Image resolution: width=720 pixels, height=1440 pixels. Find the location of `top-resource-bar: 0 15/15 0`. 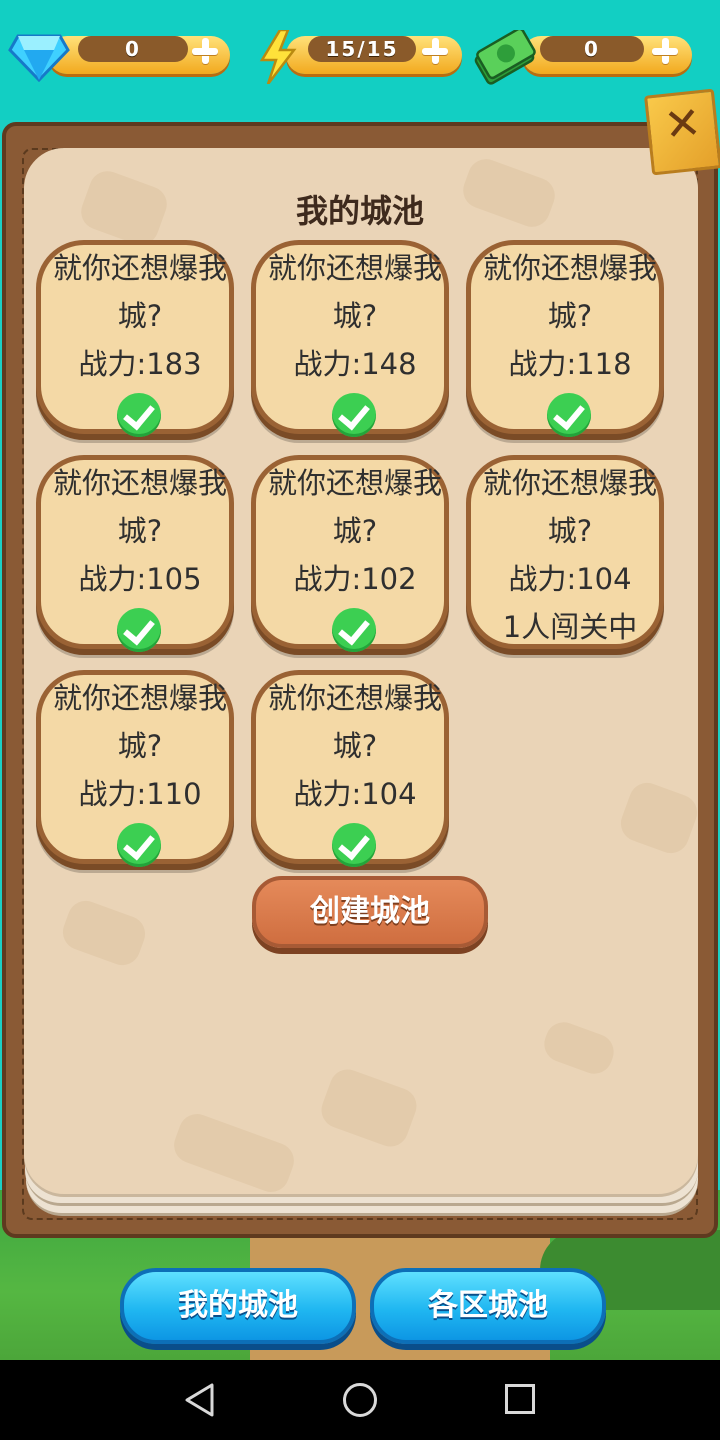

top-resource-bar: 0 15/15 0 is located at coordinates (360, 60).